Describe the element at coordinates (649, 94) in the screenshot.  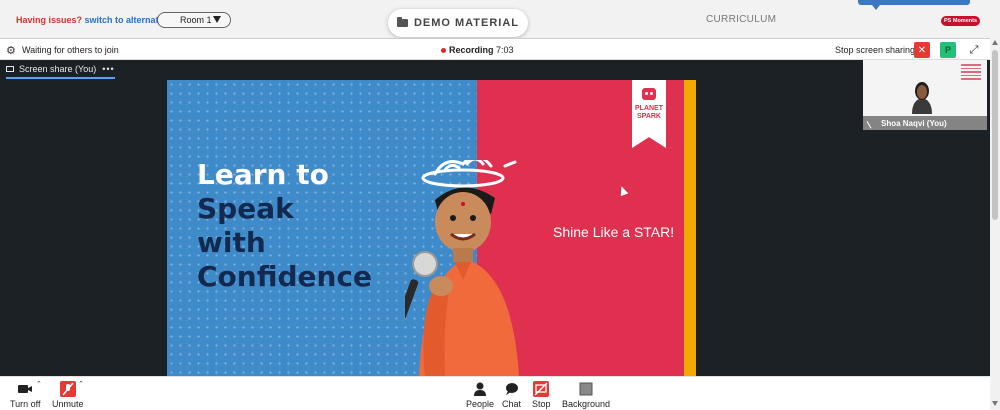
I see `robot-icon` at that location.